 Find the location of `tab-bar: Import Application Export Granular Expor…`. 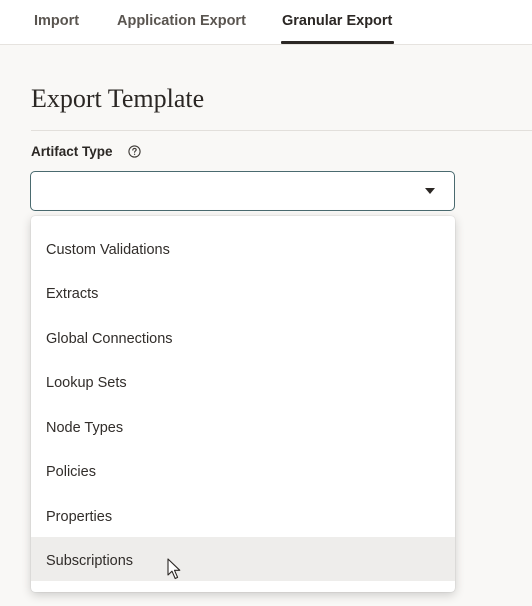

tab-bar: Import Application Export Granular Expor… is located at coordinates (266, 22).